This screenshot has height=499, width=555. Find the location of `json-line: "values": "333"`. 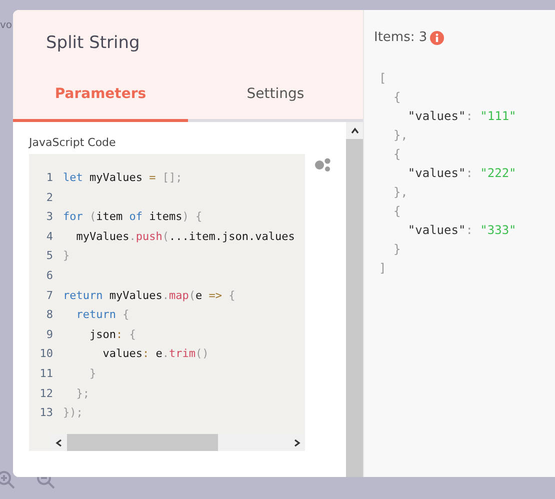

json-line: "values": "333" is located at coordinates (462, 230).